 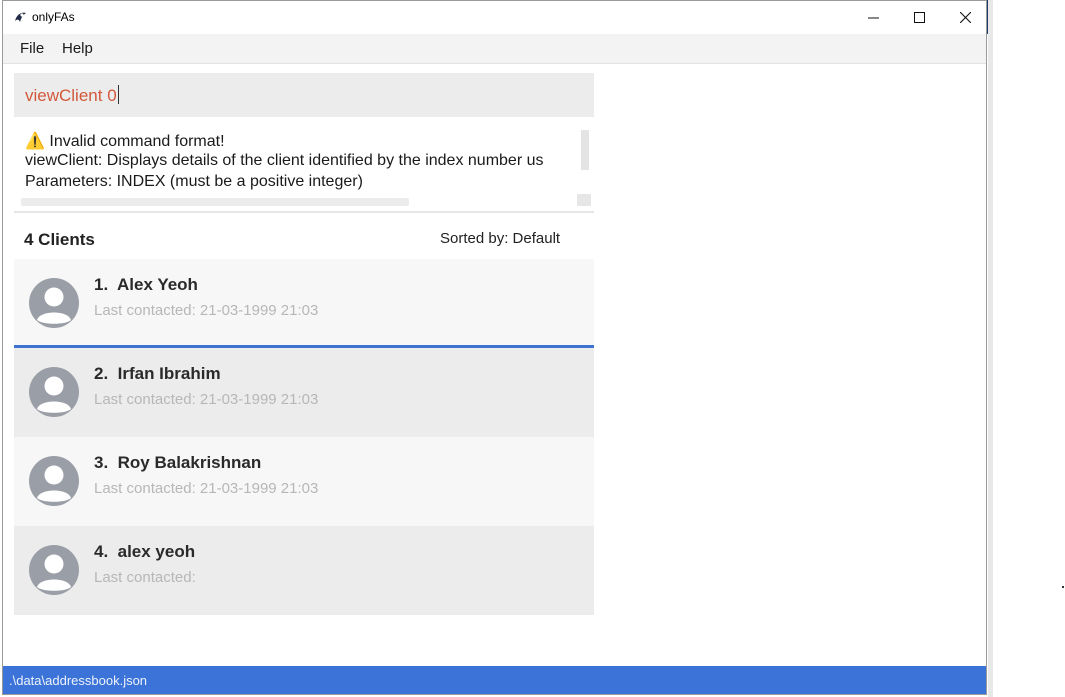 I want to click on result-vertical-scrollbar, so click(x=585, y=150).